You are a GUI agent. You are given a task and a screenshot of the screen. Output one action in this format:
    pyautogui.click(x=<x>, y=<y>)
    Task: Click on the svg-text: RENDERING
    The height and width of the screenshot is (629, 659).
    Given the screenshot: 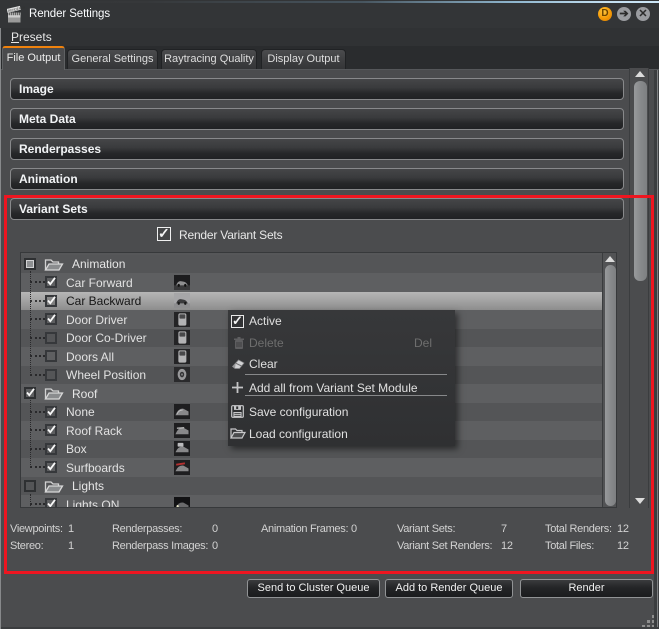 What is the action you would take?
    pyautogui.click(x=16, y=9)
    